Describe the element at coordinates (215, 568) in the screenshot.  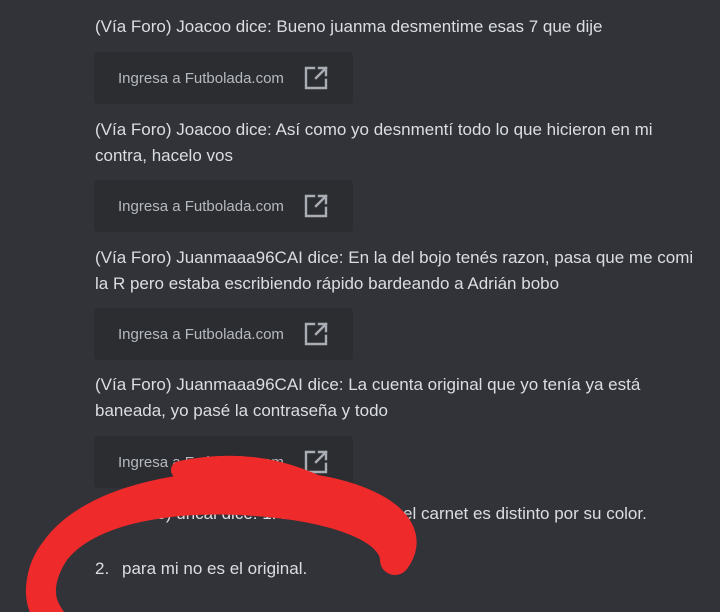
I see `list-text: para mi no es el original.` at that location.